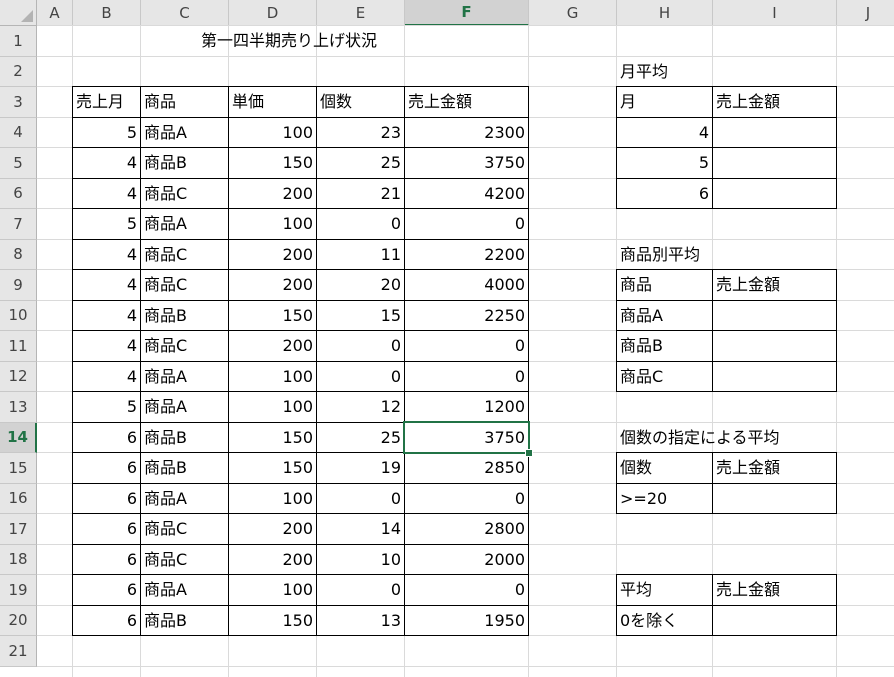 This screenshot has width=894, height=677. Describe the element at coordinates (18, 132) in the screenshot. I see `row-header-4: 4` at that location.